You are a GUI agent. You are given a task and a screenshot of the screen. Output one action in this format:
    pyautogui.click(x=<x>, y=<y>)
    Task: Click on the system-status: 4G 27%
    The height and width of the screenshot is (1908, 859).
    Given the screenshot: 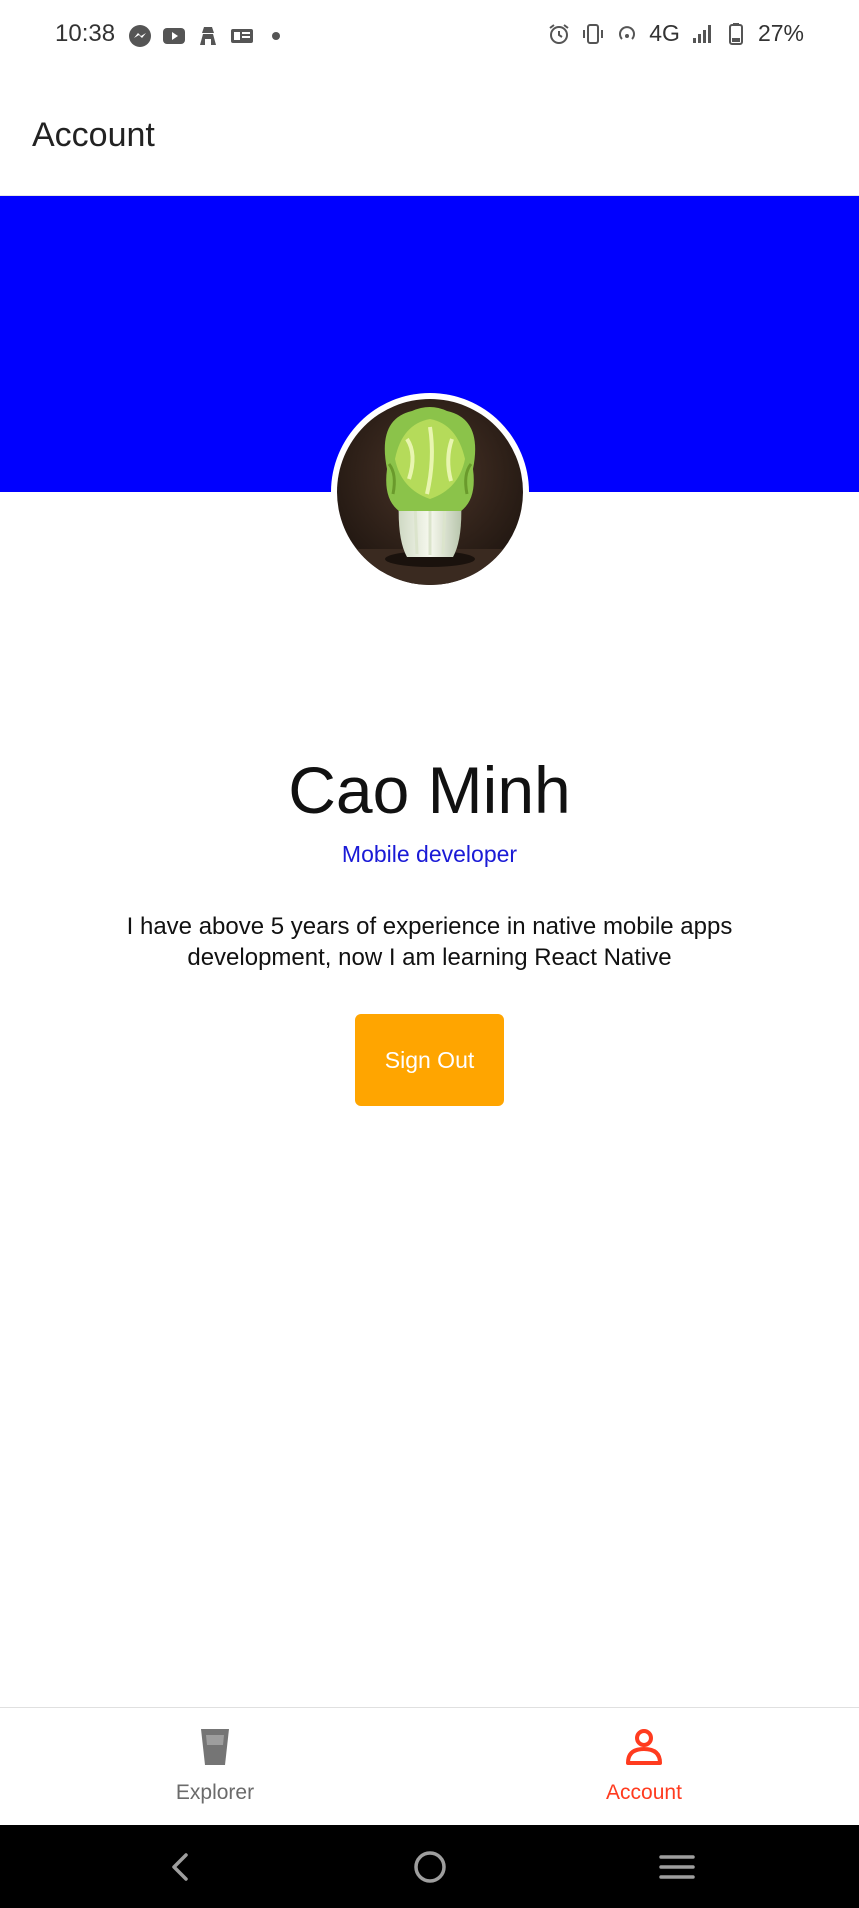 What is the action you would take?
    pyautogui.click(x=675, y=33)
    